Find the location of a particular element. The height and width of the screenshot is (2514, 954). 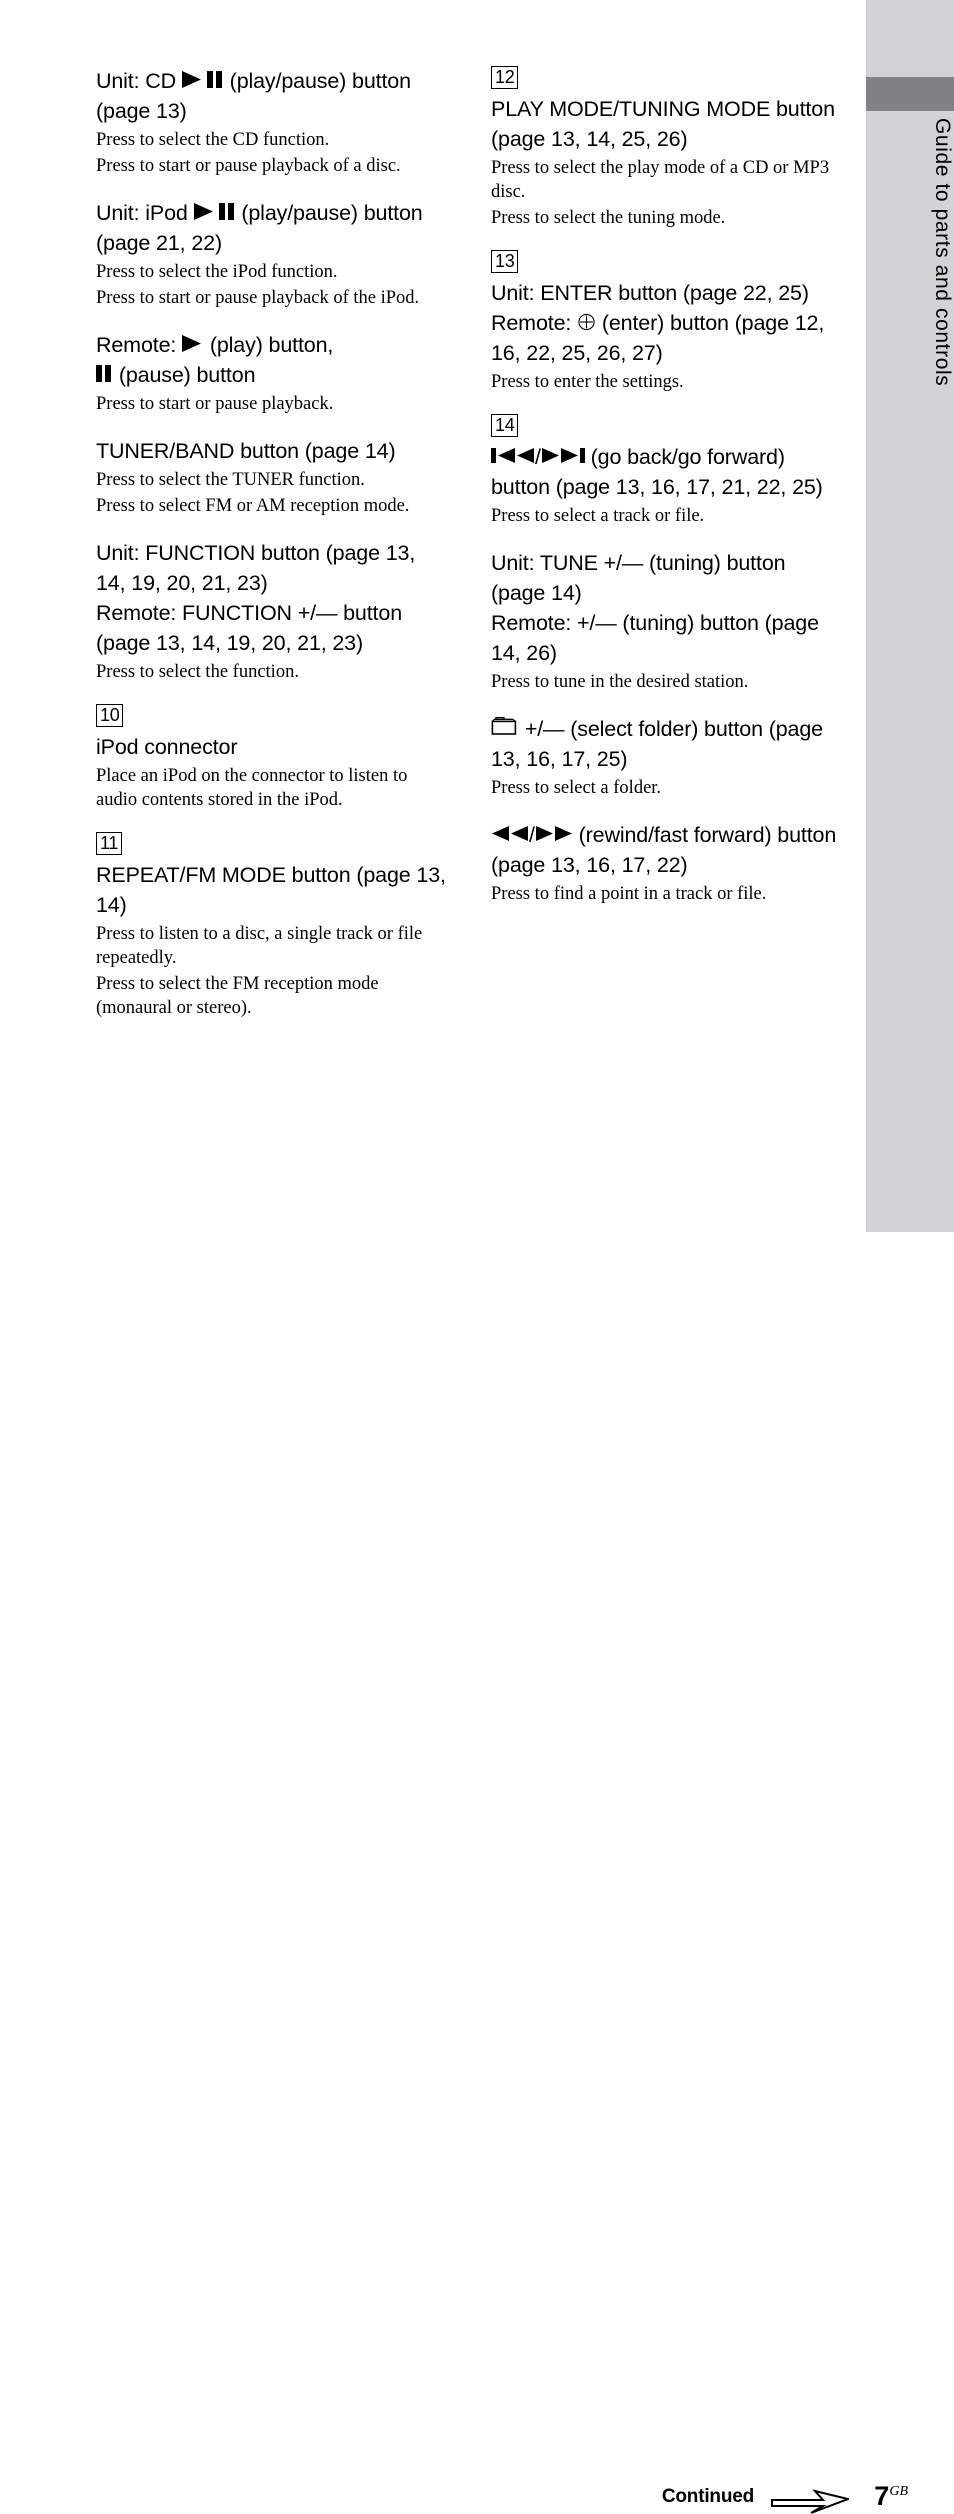

play-icon is located at coordinates (193, 343).